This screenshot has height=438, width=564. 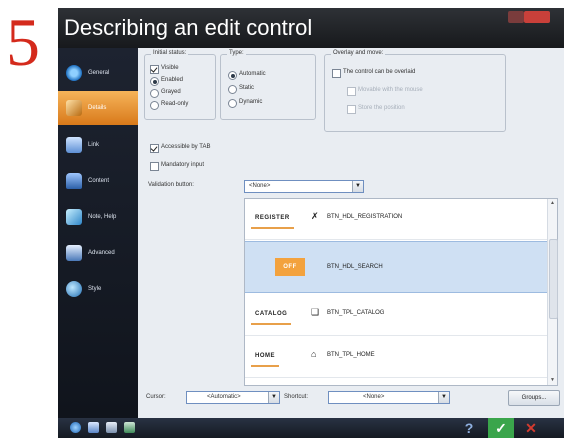 What do you see at coordinates (381, 108) in the screenshot?
I see `store-position-label: Store the position` at bounding box center [381, 108].